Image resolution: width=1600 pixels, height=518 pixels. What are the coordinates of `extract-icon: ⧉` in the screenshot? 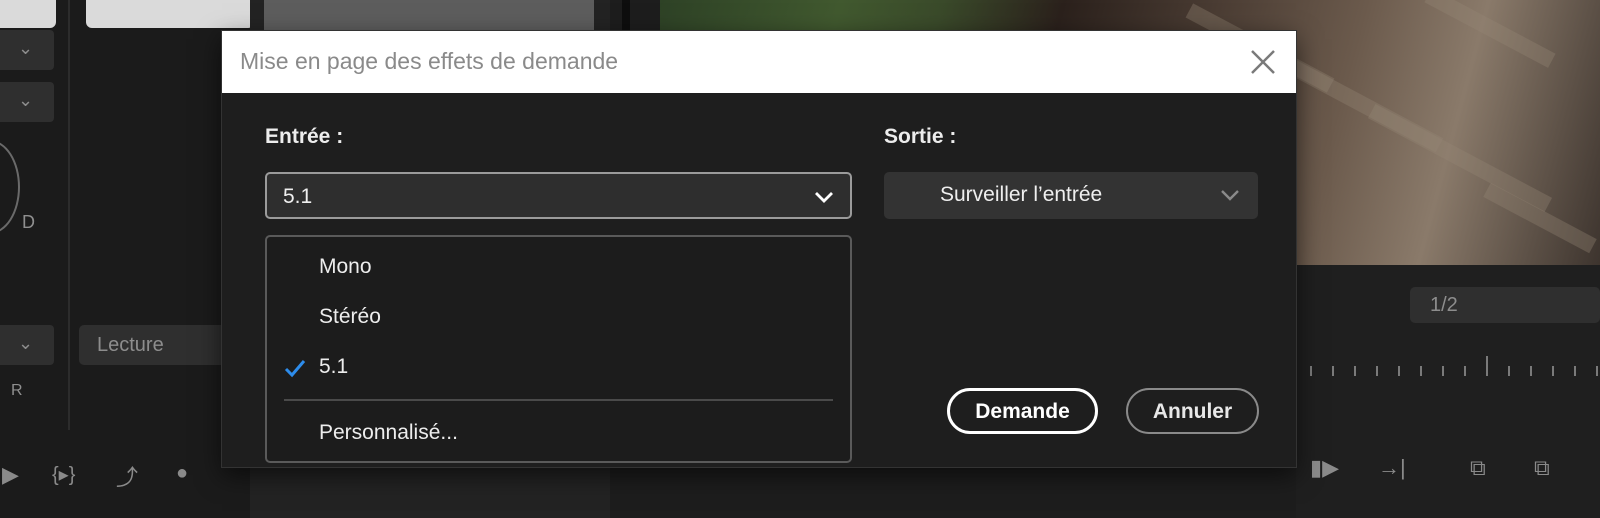 It's located at (1542, 468).